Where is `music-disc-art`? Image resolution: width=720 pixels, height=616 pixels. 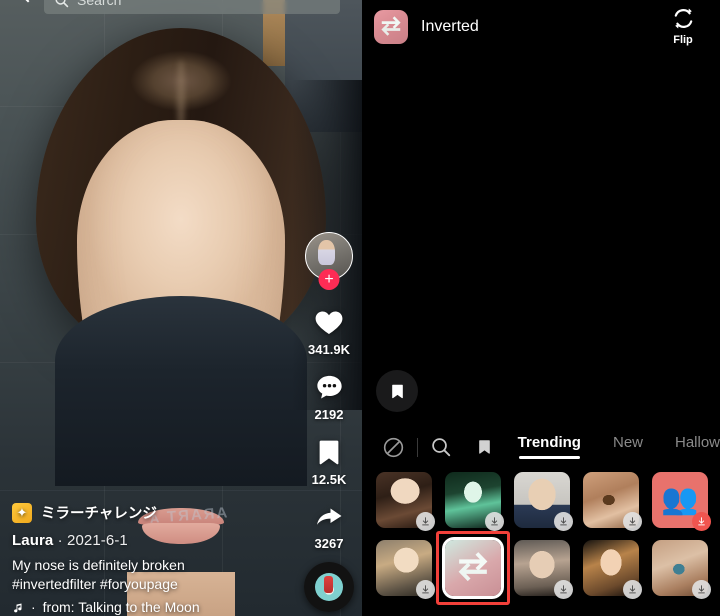 music-disc-art is located at coordinates (329, 587).